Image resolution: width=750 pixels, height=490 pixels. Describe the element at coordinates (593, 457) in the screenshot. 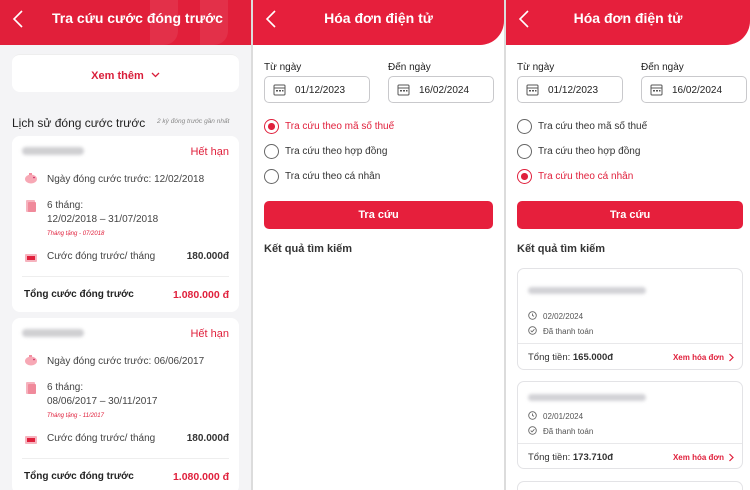

I see `invoice-total-value: 173.710đ` at that location.